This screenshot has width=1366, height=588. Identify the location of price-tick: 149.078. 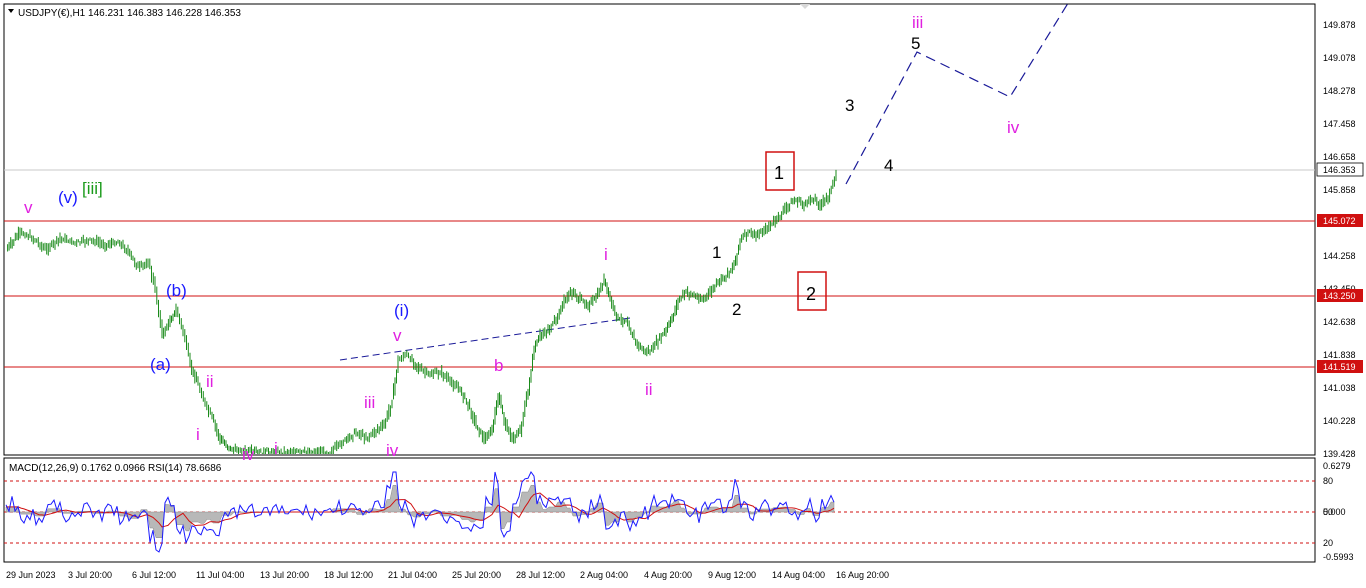
(1339, 58).